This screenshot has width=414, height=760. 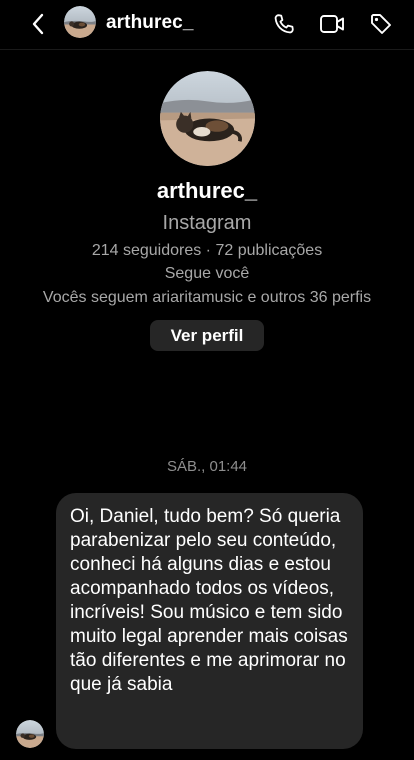 I want to click on tag-button, so click(x=381, y=24).